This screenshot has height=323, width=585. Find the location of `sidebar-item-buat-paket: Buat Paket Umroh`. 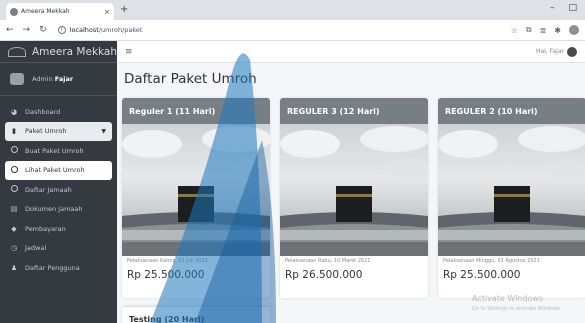

sidebar-item-buat-paket: Buat Paket Umroh is located at coordinates (58, 150).